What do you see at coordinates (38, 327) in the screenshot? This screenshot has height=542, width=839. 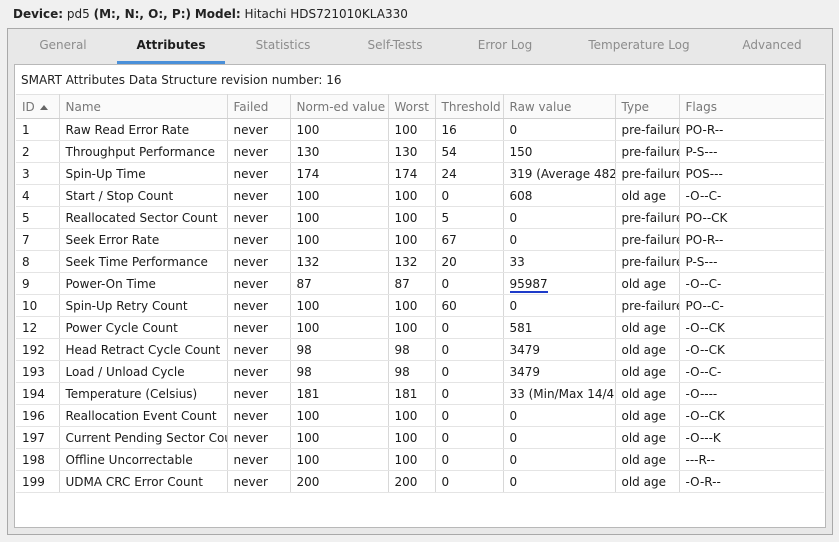 I see `cell-id: 12` at bounding box center [38, 327].